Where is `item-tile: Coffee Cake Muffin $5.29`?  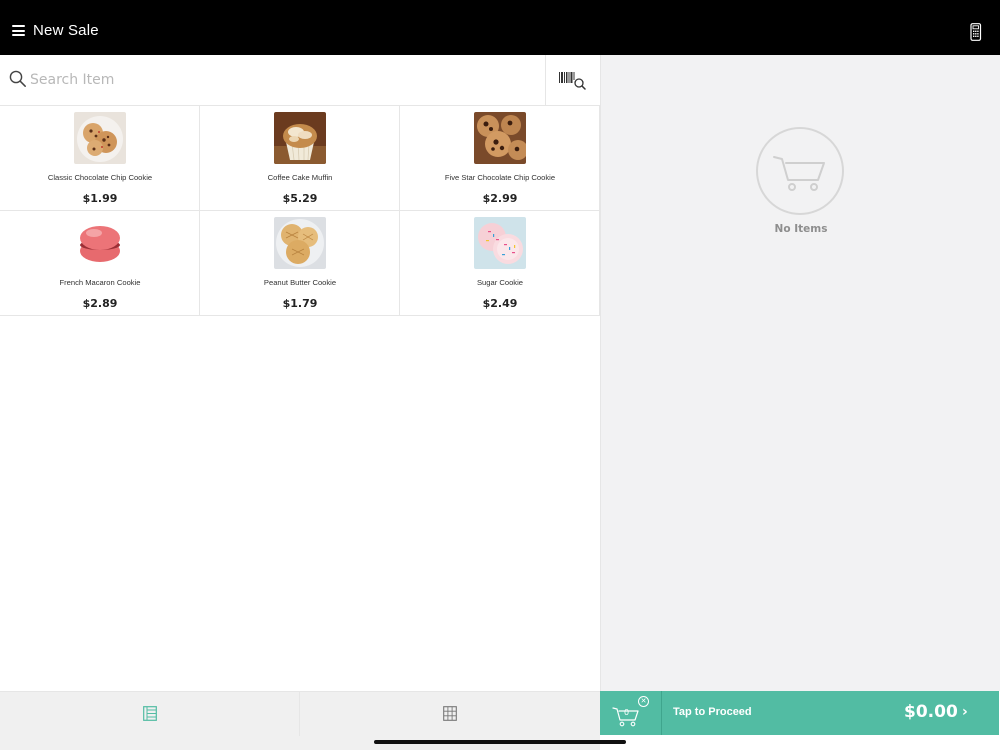
item-tile: Coffee Cake Muffin $5.29 is located at coordinates (300, 158).